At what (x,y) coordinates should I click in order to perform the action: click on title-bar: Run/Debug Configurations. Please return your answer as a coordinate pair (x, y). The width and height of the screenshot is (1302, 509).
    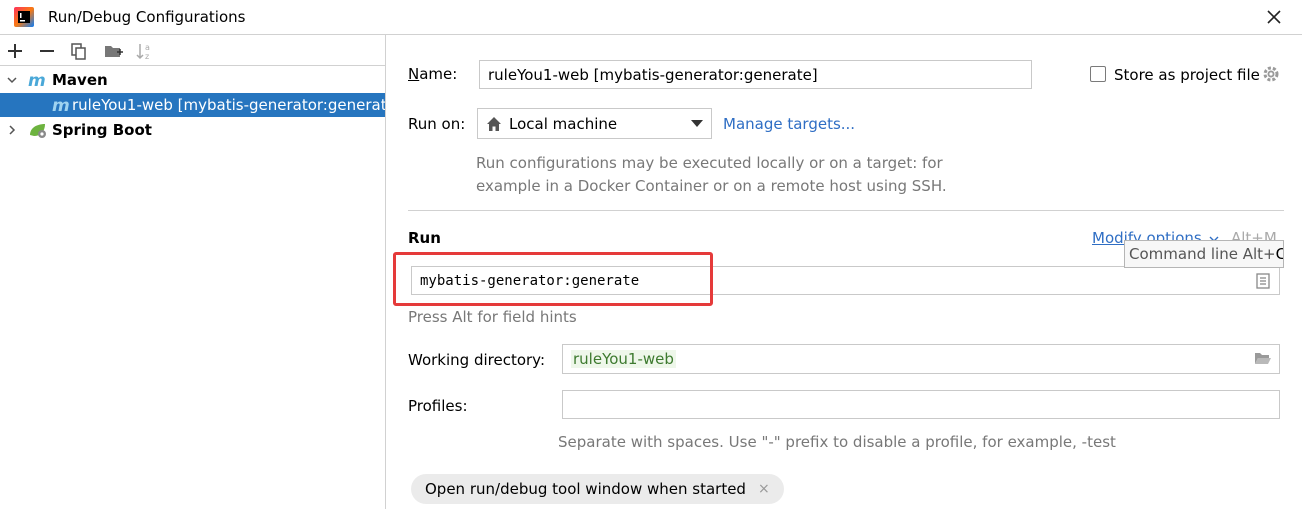
    Looking at the image, I should click on (651, 17).